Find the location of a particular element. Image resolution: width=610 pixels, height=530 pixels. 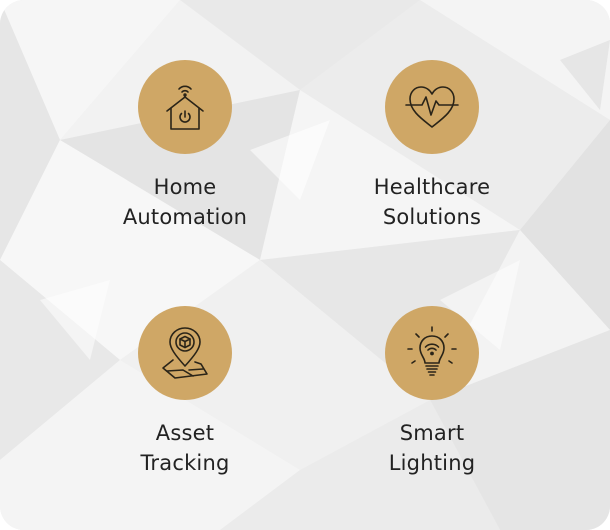

feature-label-line1: Home is located at coordinates (185, 187).